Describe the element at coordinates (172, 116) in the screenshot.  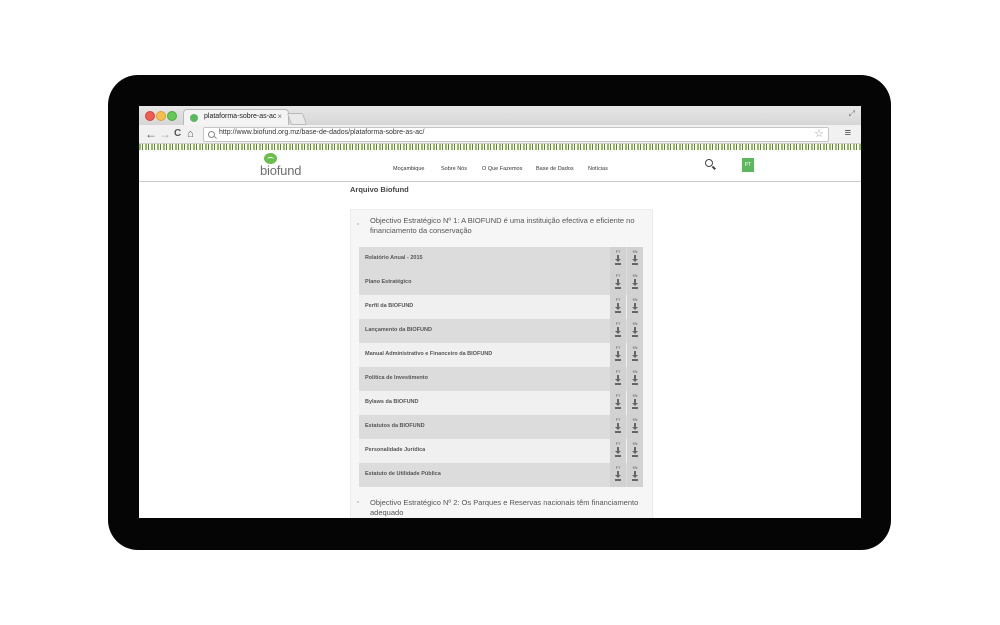
I see `maximize-window-button` at that location.